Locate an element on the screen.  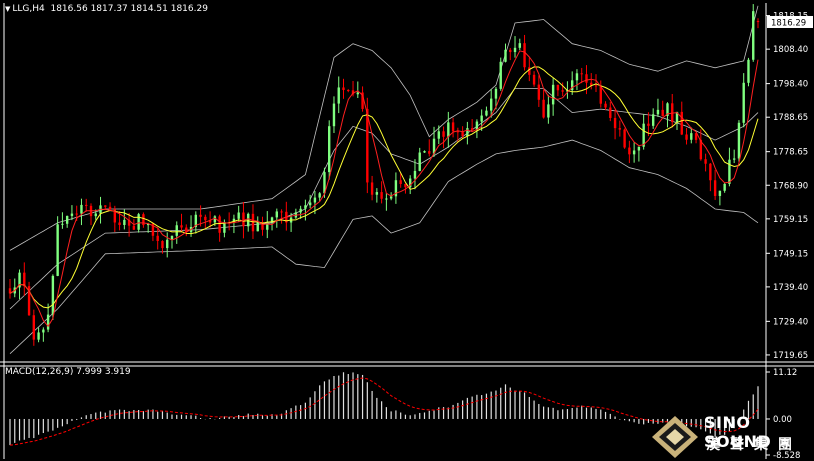
y-tick-label: 1768.90 is located at coordinates (790, 186).